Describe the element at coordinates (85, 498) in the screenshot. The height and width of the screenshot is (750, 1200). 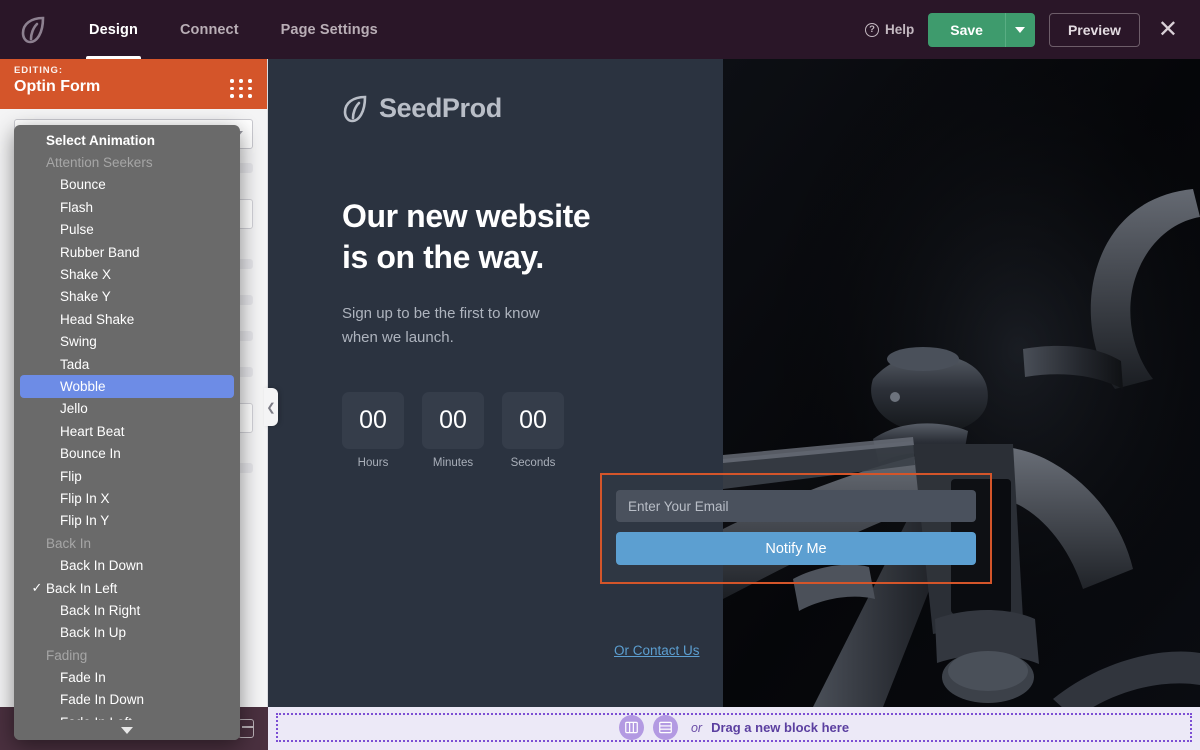
I see `dropdown-option-label: Flip In X` at that location.